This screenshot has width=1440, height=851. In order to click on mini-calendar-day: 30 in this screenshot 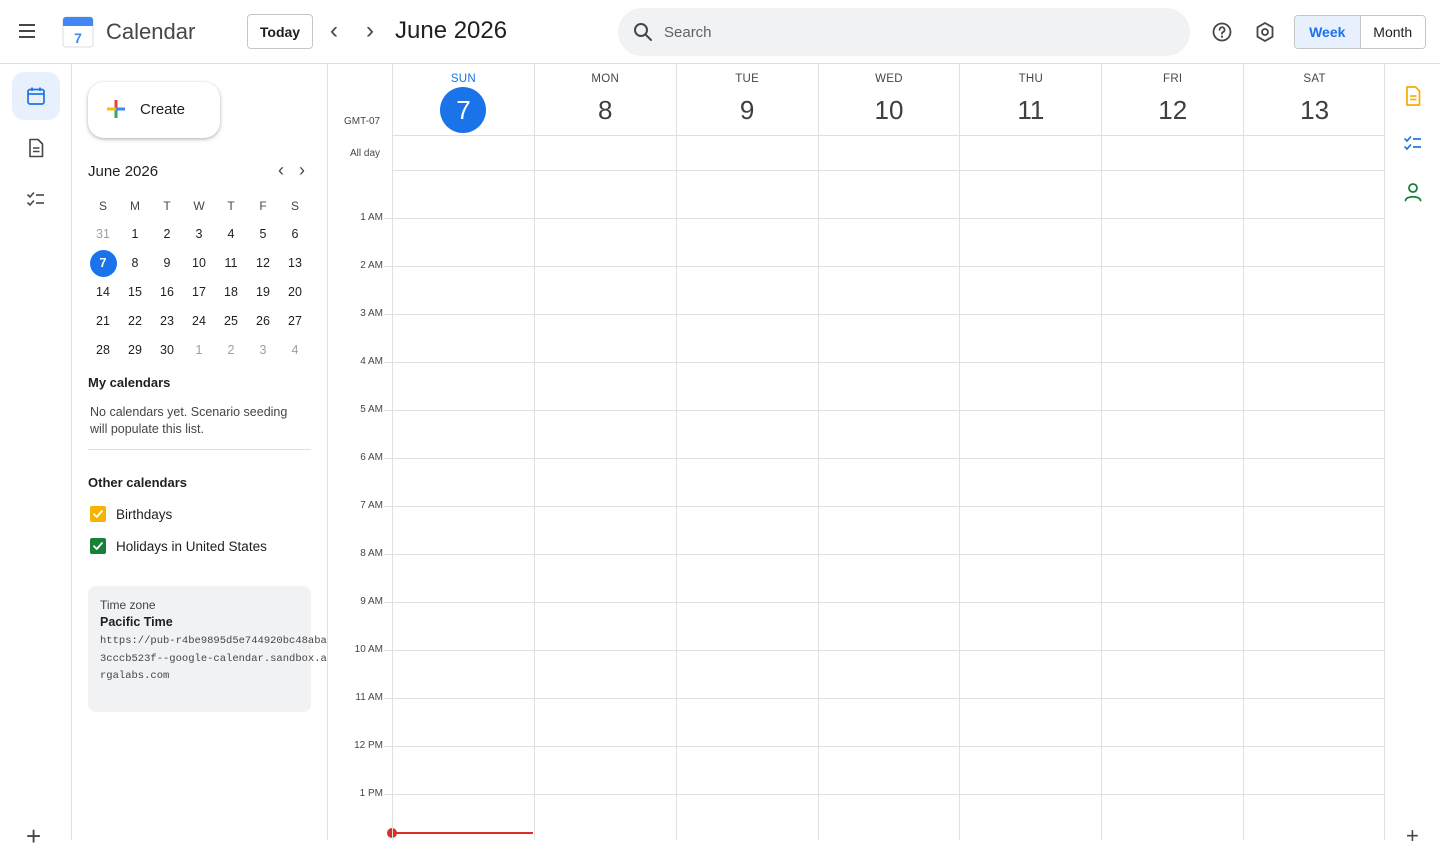, I will do `click(167, 350)`.